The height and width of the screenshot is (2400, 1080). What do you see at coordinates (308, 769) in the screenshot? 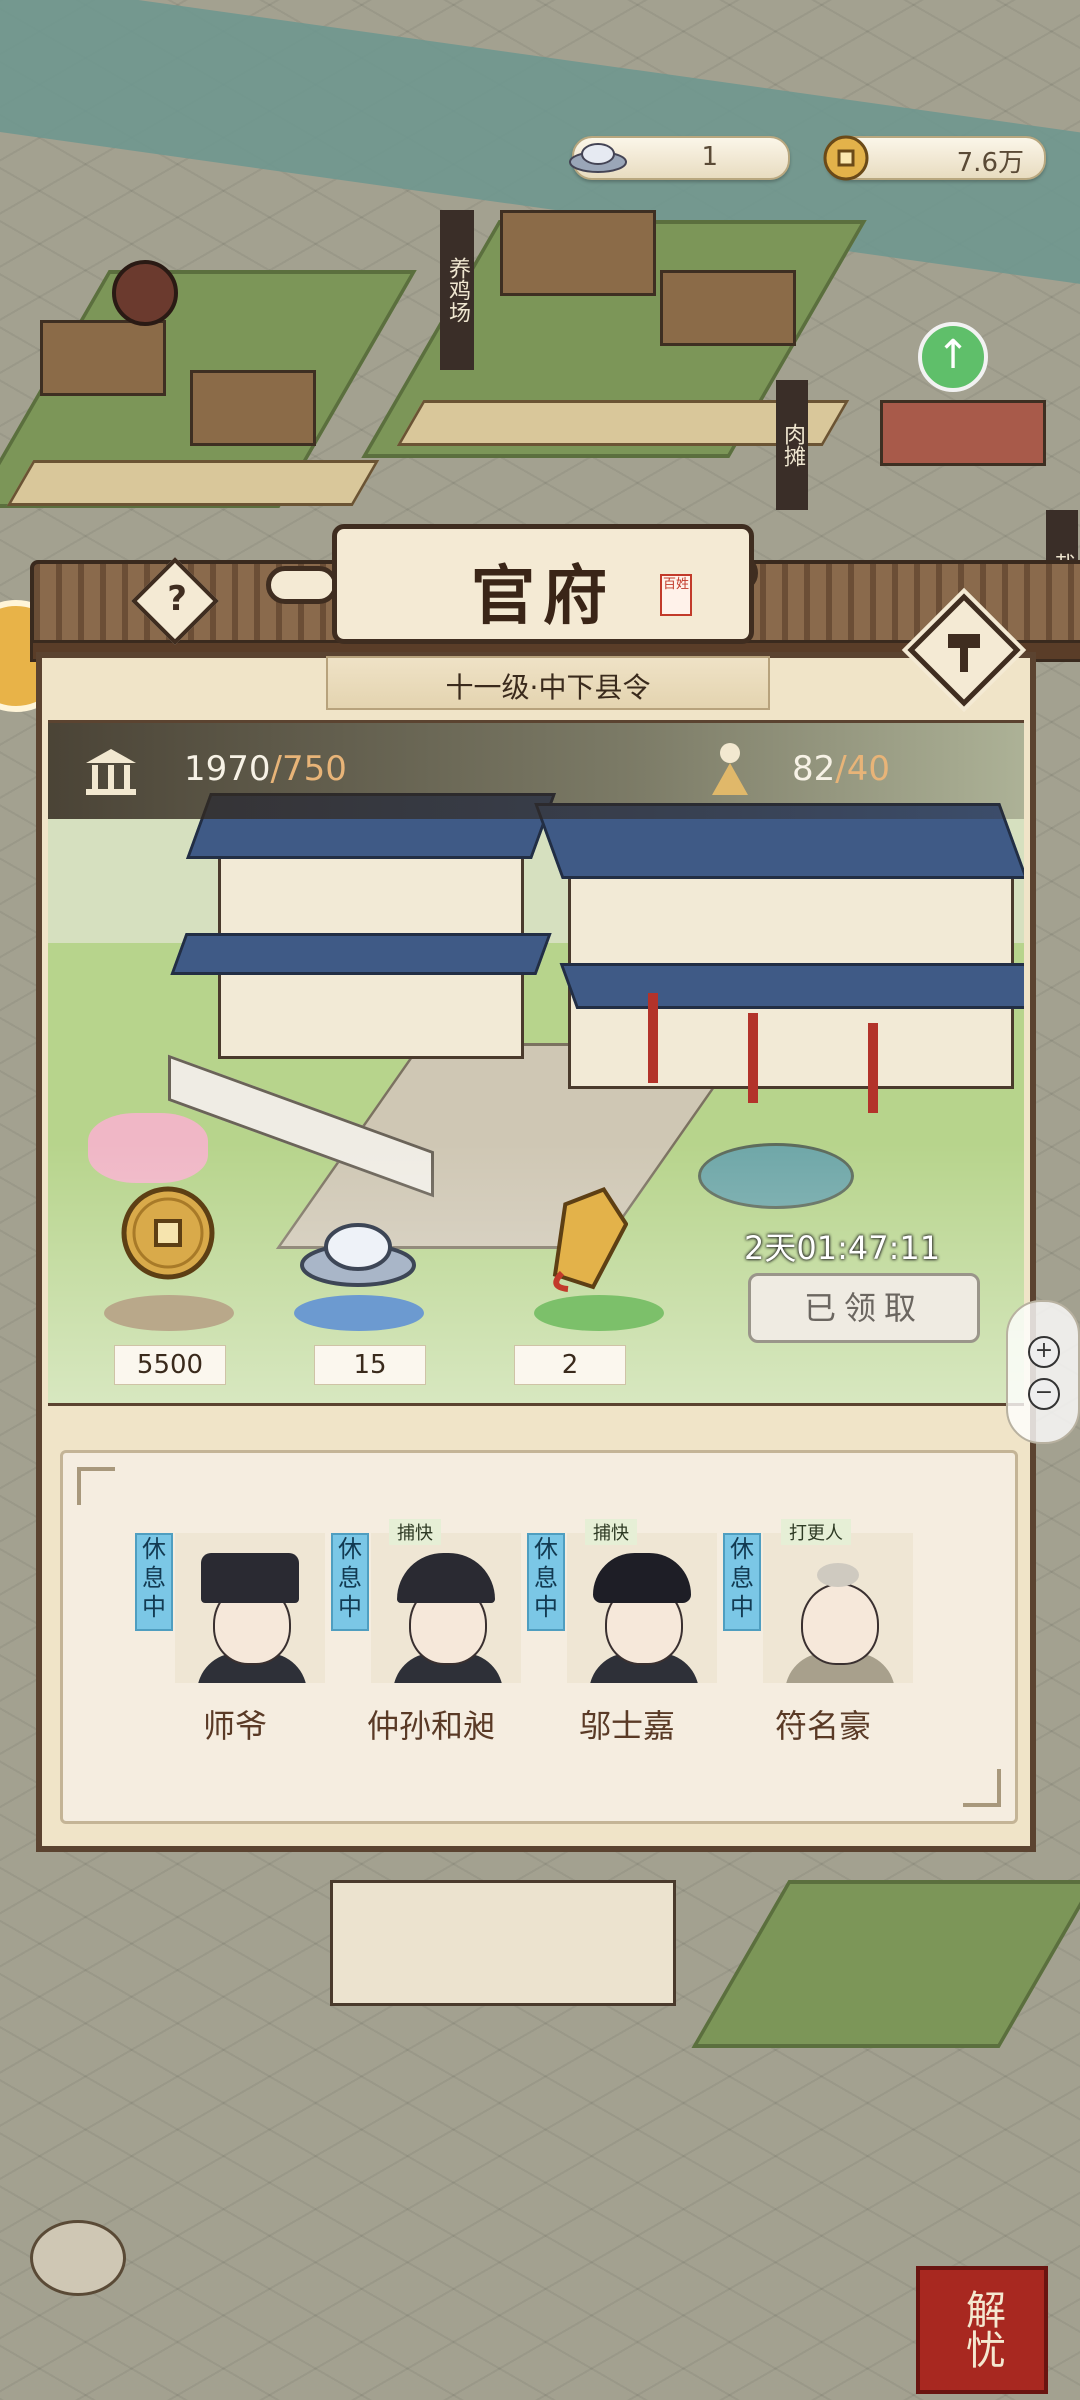
I see `building-max: /750` at bounding box center [308, 769].